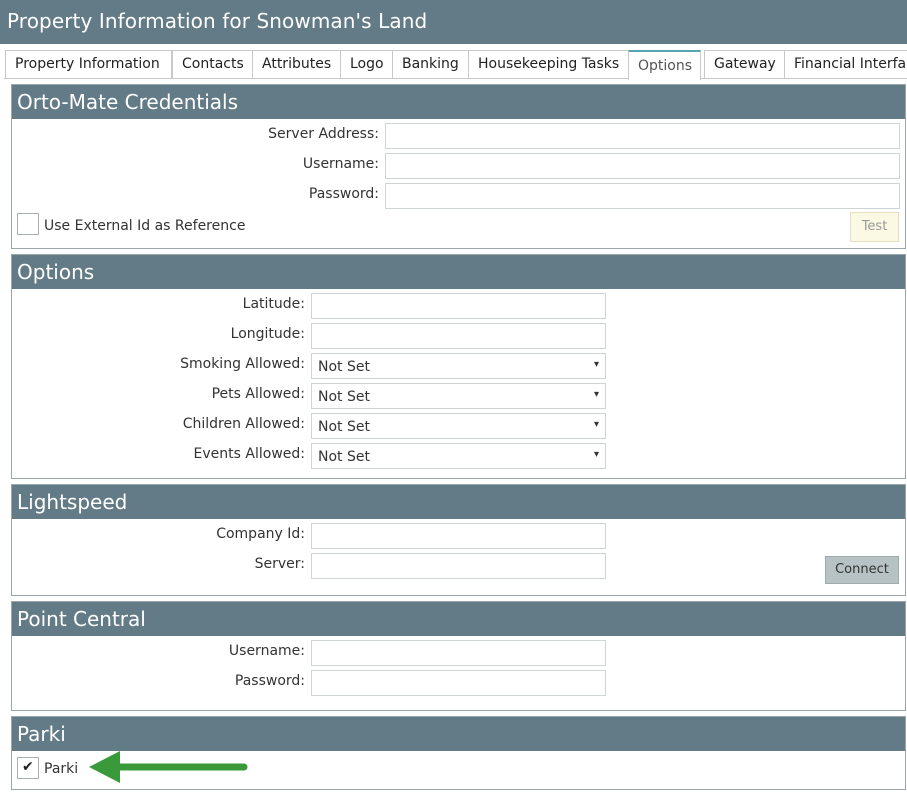 This screenshot has height=804, width=907. Describe the element at coordinates (88, 64) in the screenshot. I see `tab-property-information: Property Information` at that location.